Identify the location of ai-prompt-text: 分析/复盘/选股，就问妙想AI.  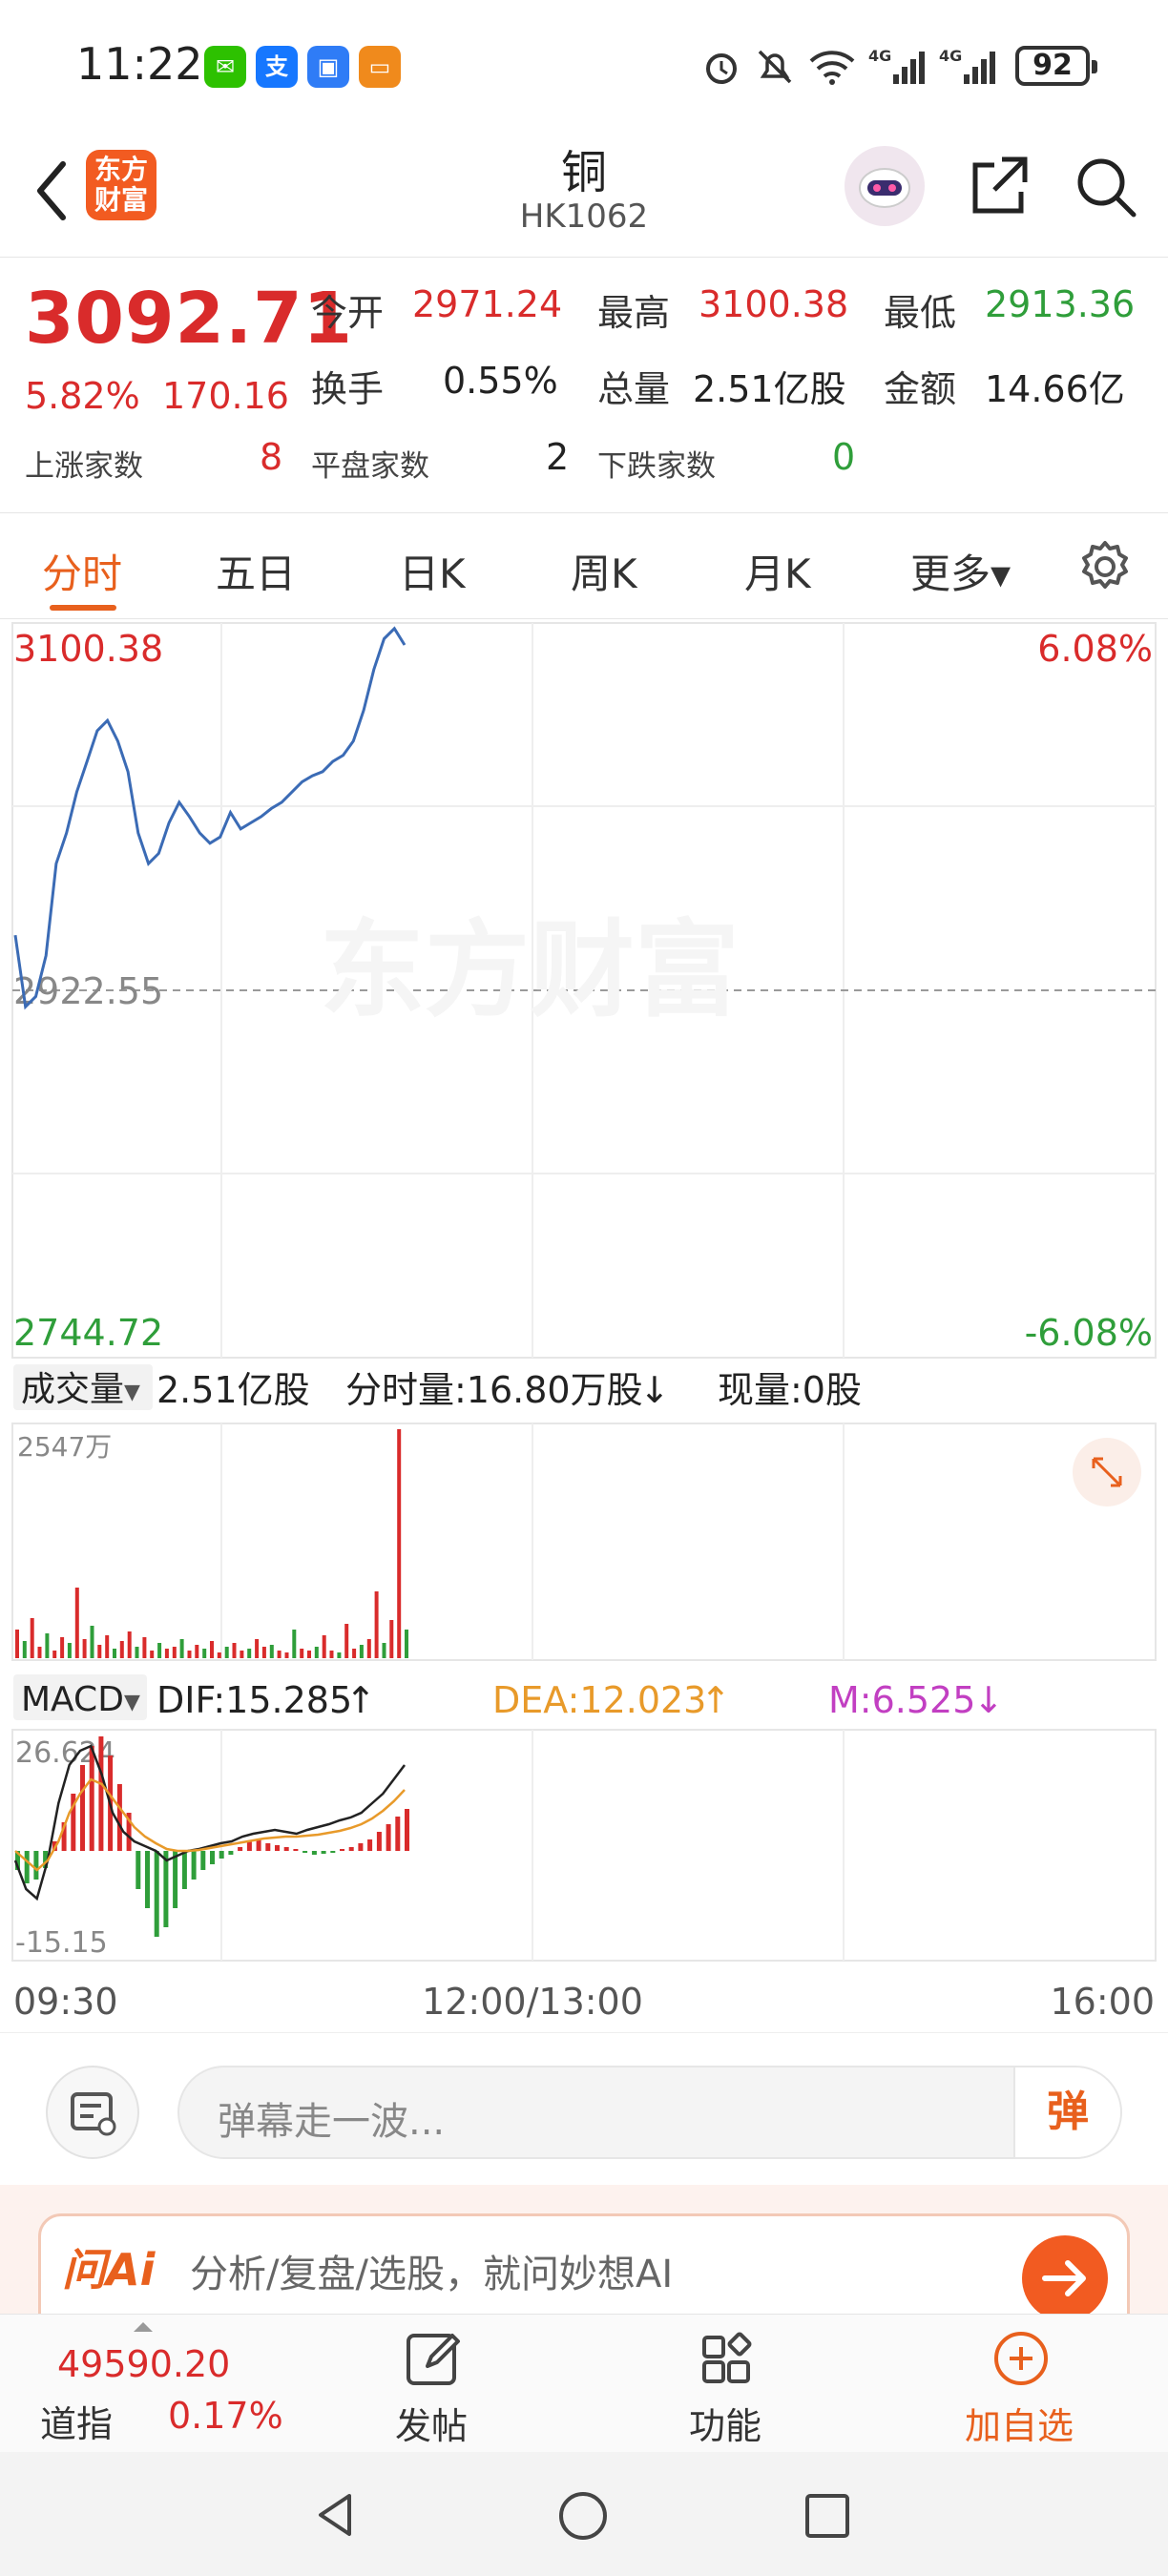
(432, 2274).